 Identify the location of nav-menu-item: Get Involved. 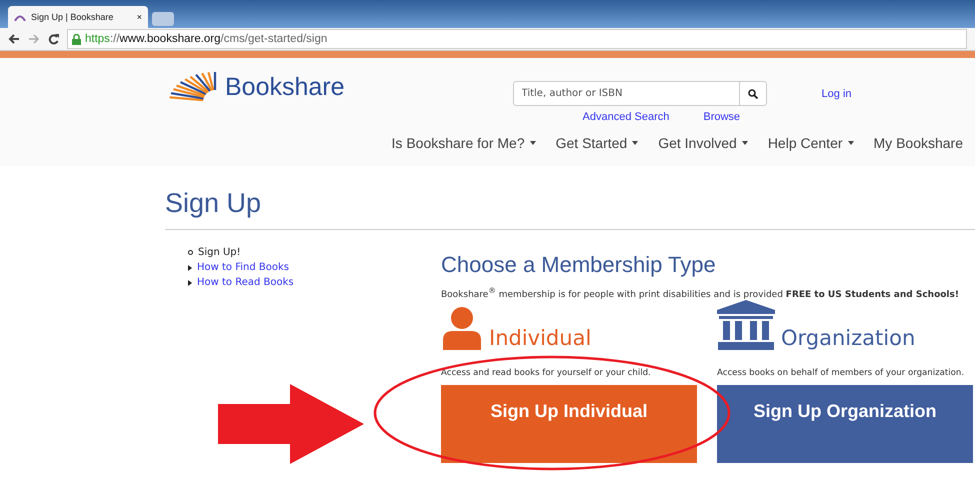
(703, 143).